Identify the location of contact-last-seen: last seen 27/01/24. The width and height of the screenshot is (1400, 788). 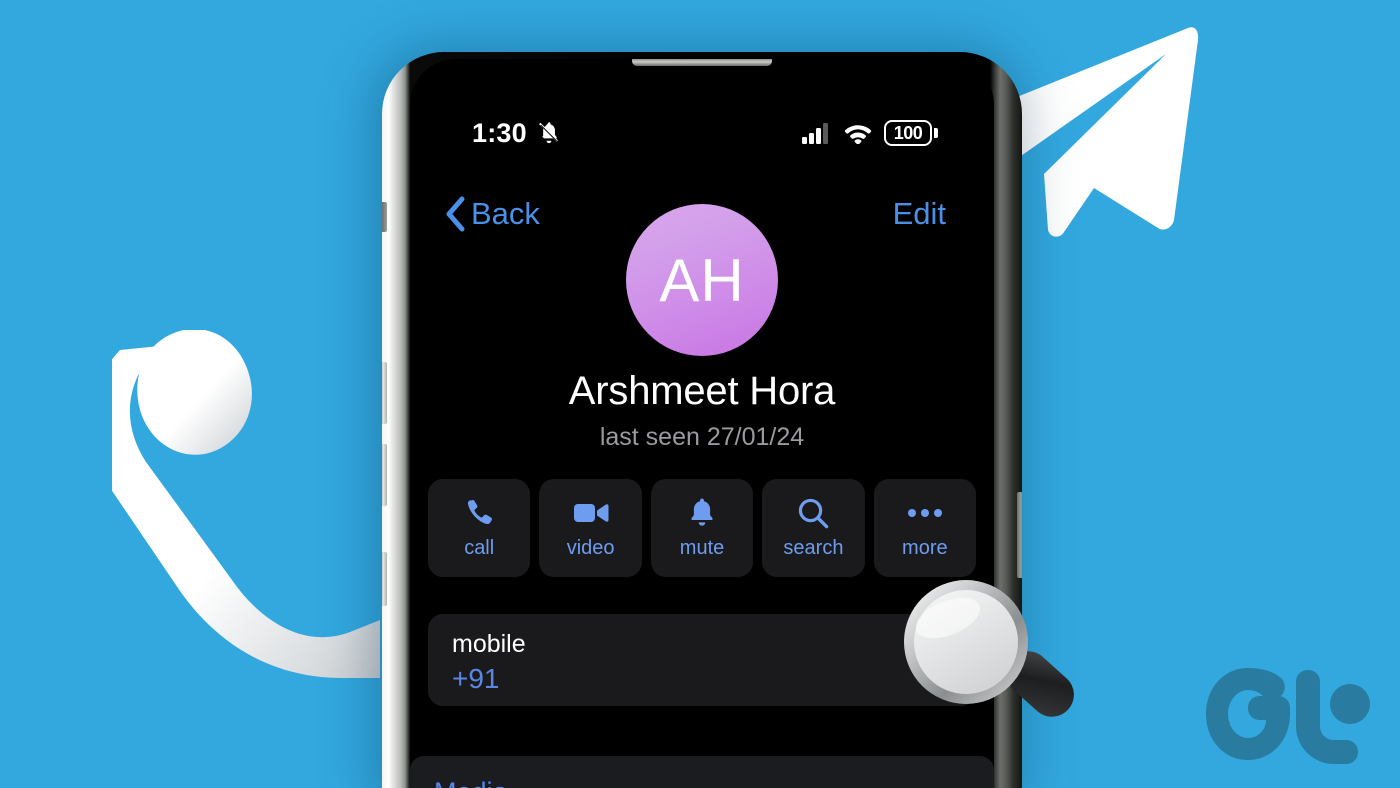
(702, 437).